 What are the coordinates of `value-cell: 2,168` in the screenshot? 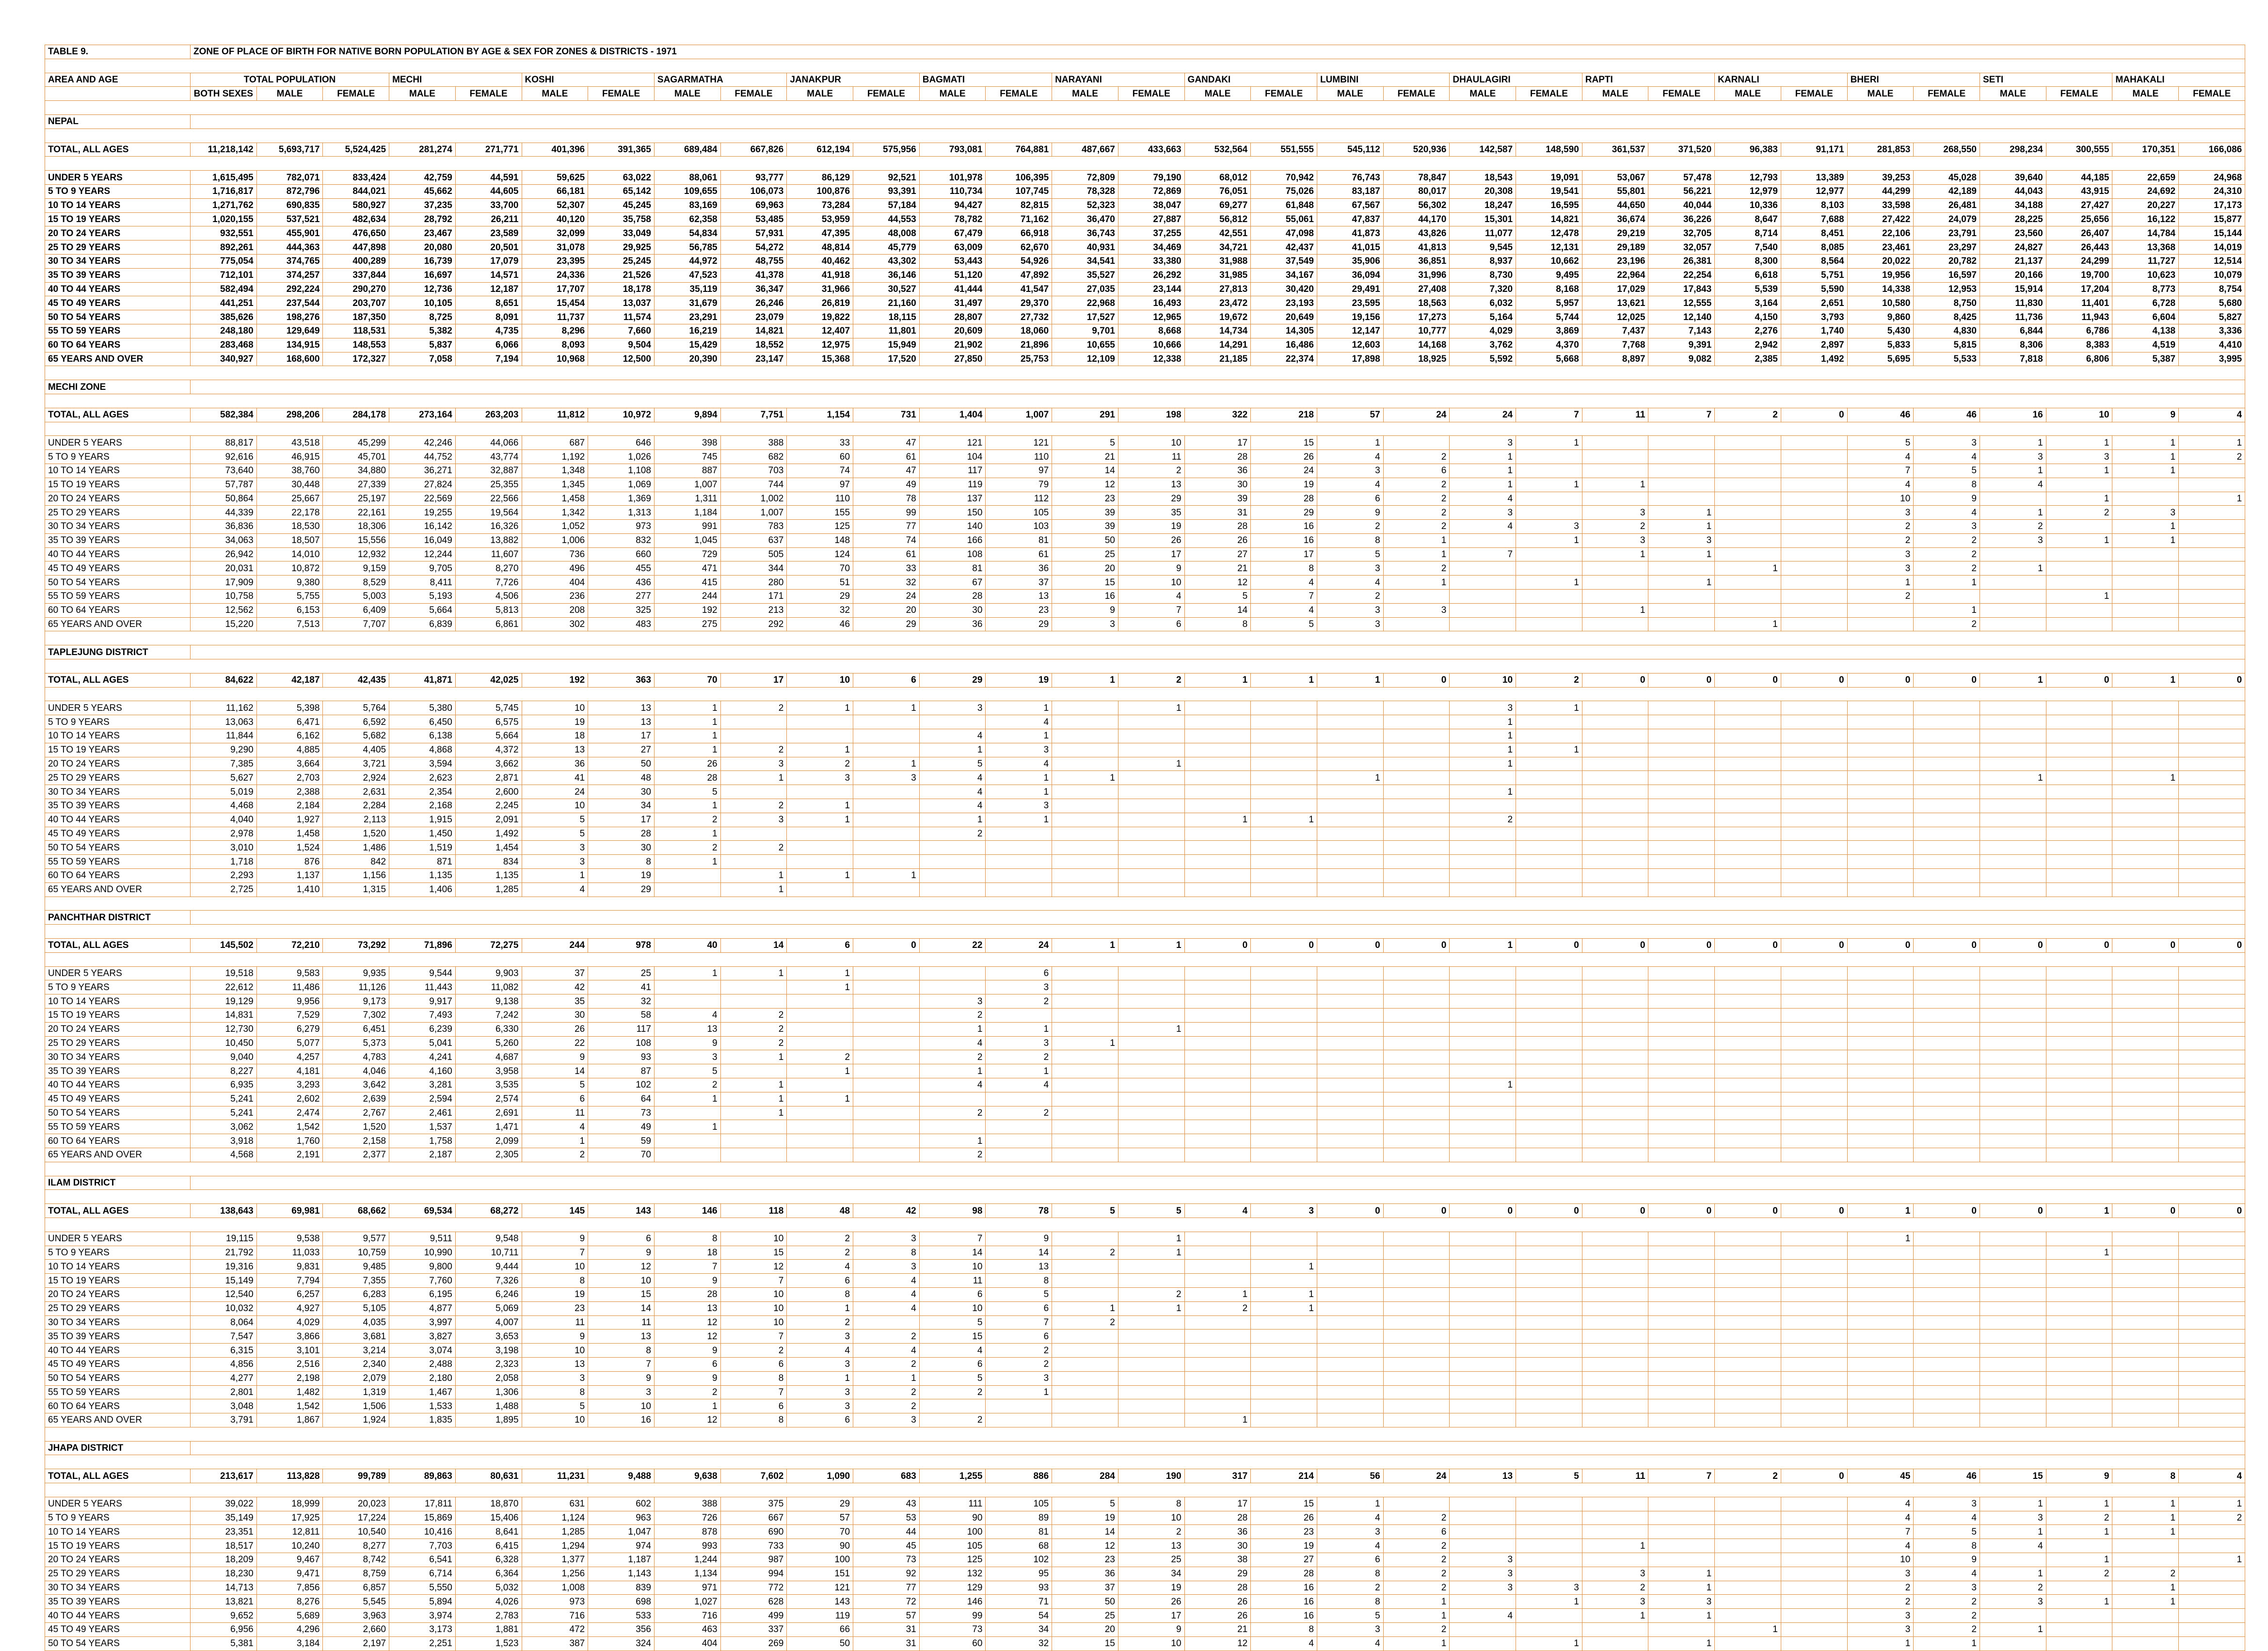 It's located at (422, 806).